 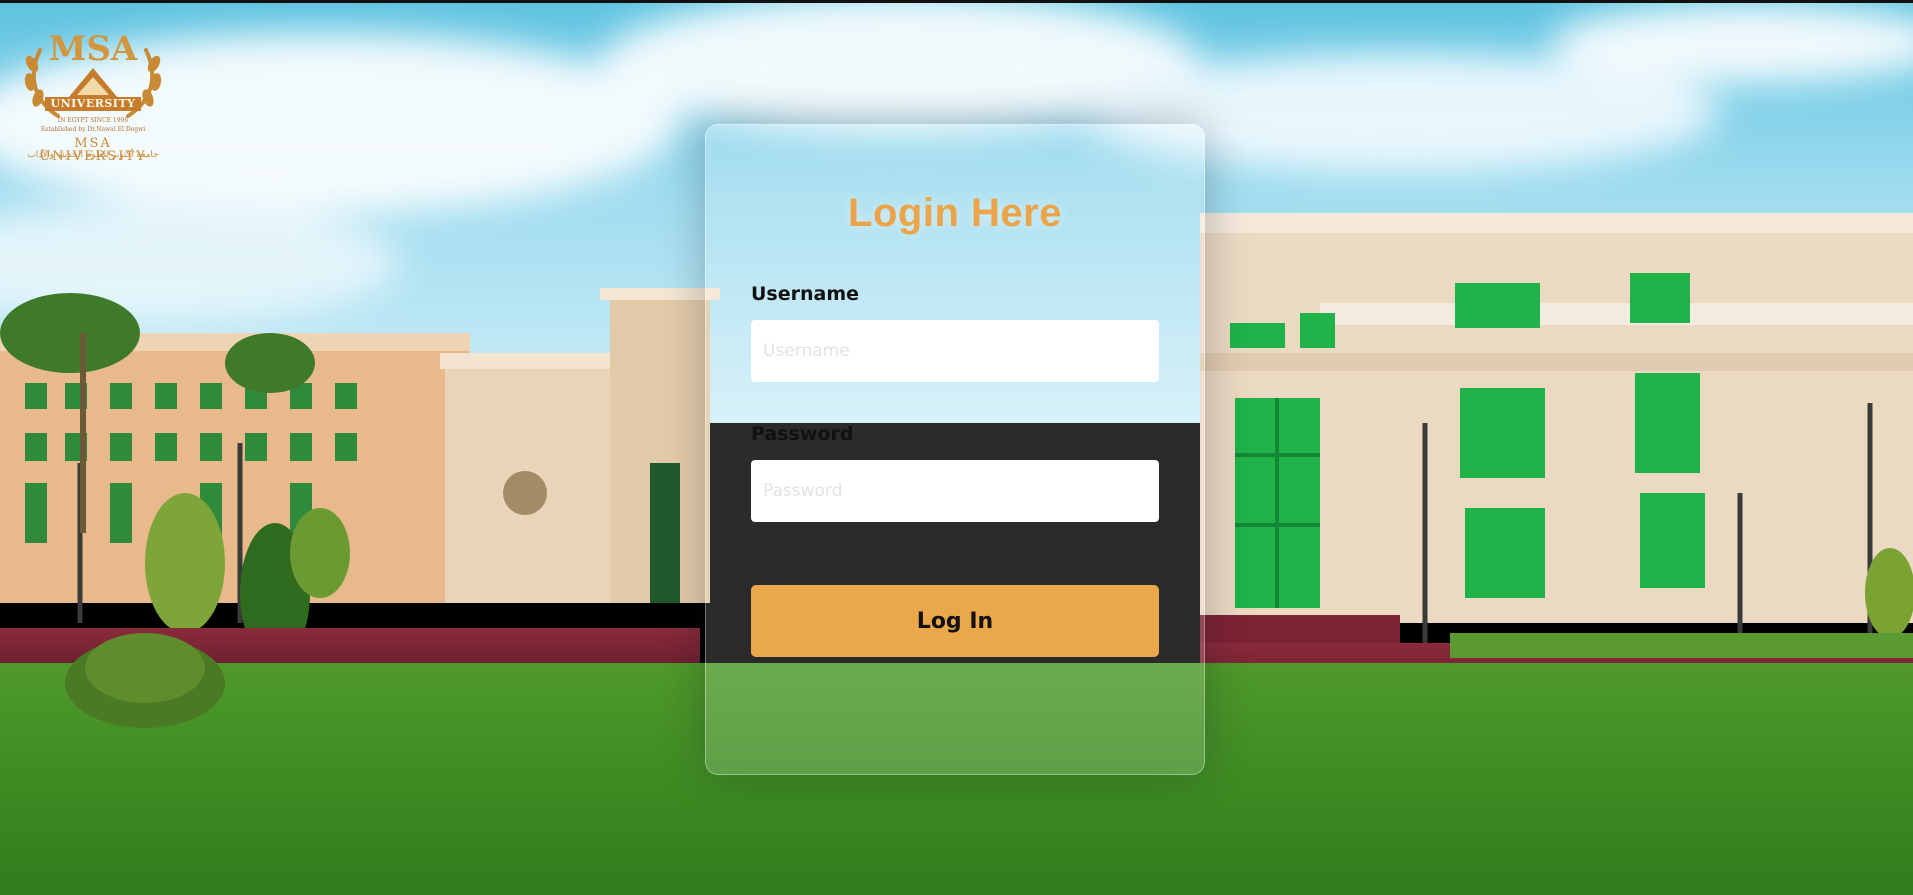 What do you see at coordinates (93, 155) in the screenshot?
I see `logo-arabic-name: جامعة أكتوبر للعلوم الحديثة والآداب` at bounding box center [93, 155].